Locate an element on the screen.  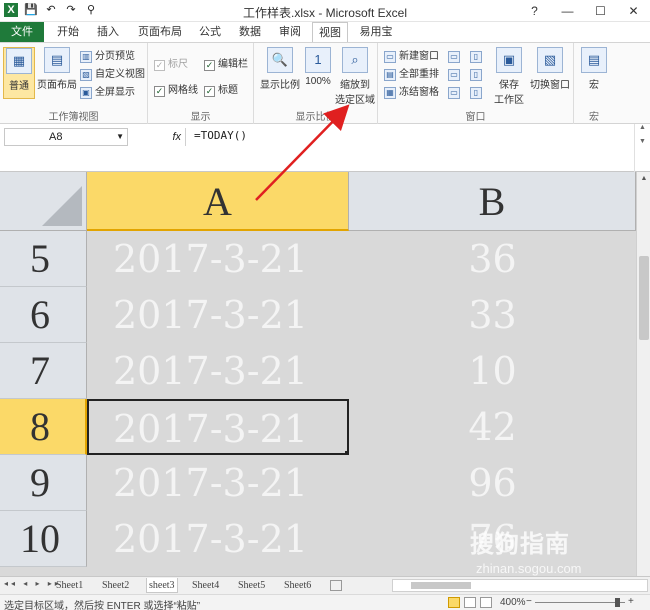
tab-insert: 插入 is located at coordinates (108, 32).